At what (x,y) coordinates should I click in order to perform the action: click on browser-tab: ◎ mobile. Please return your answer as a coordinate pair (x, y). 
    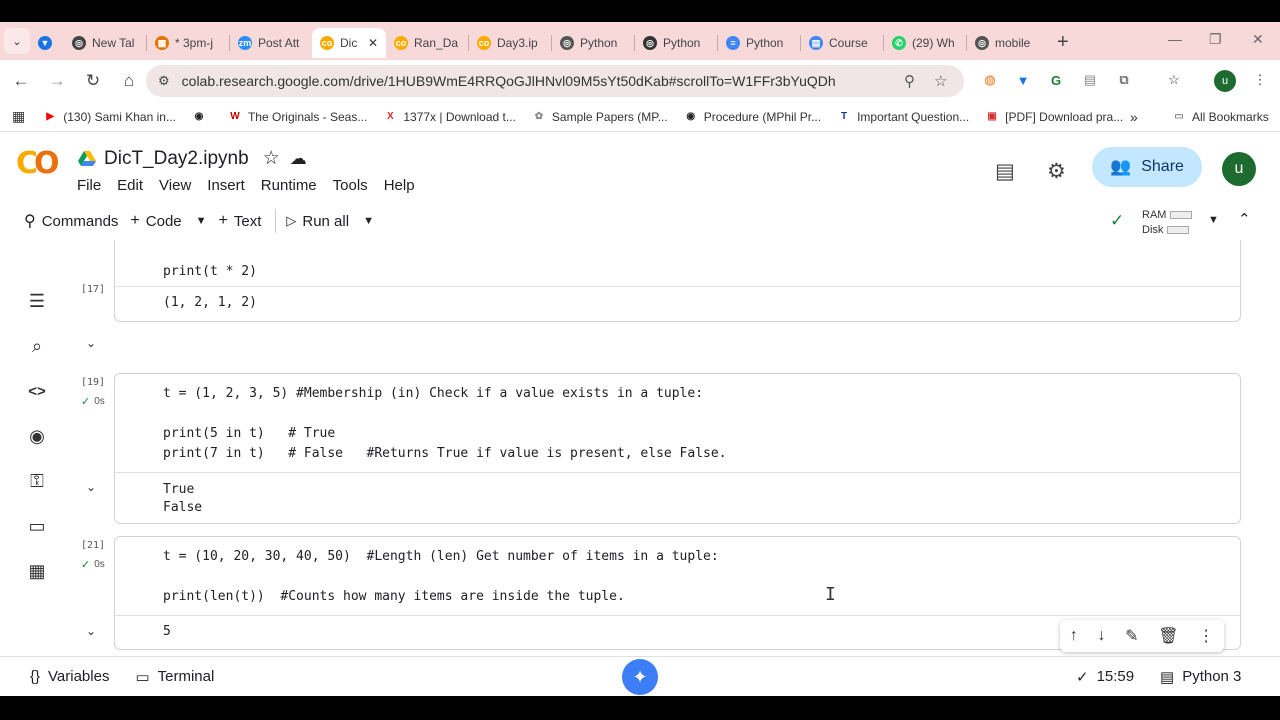
    Looking at the image, I should click on (1008, 43).